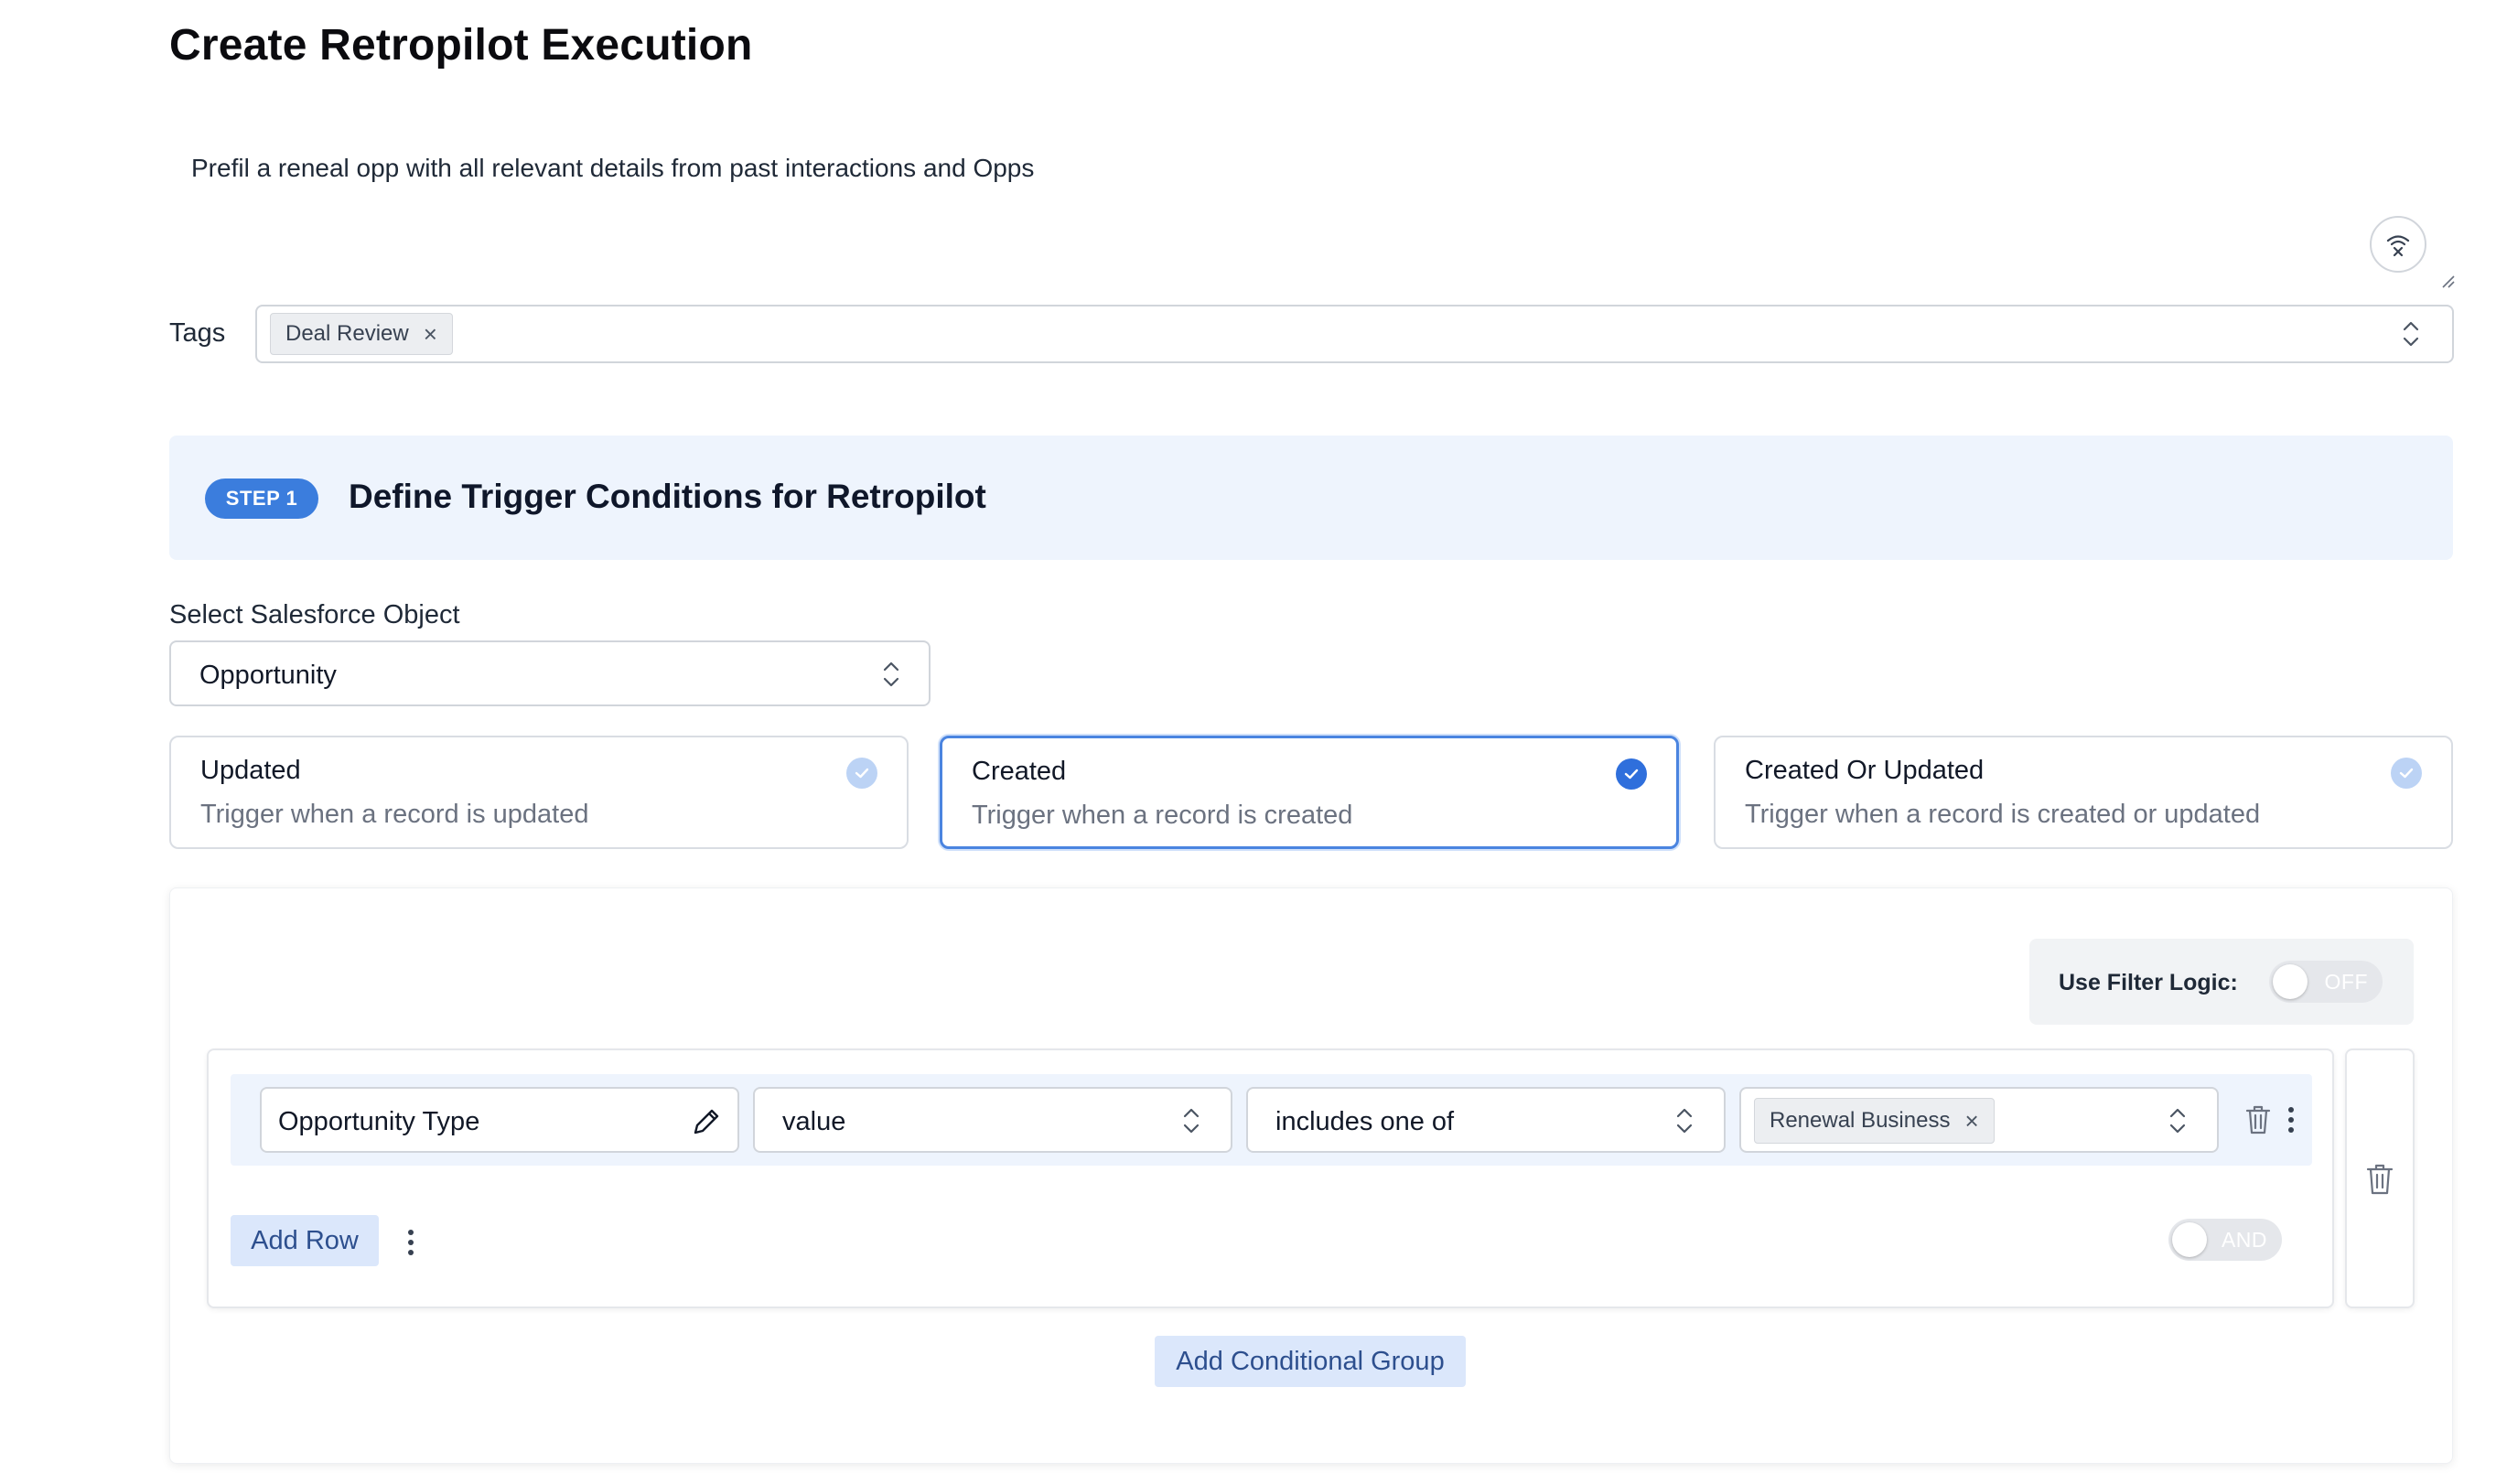 Image resolution: width=2496 pixels, height=1484 pixels. I want to click on condition-operator-value: includes one of, so click(1365, 1121).